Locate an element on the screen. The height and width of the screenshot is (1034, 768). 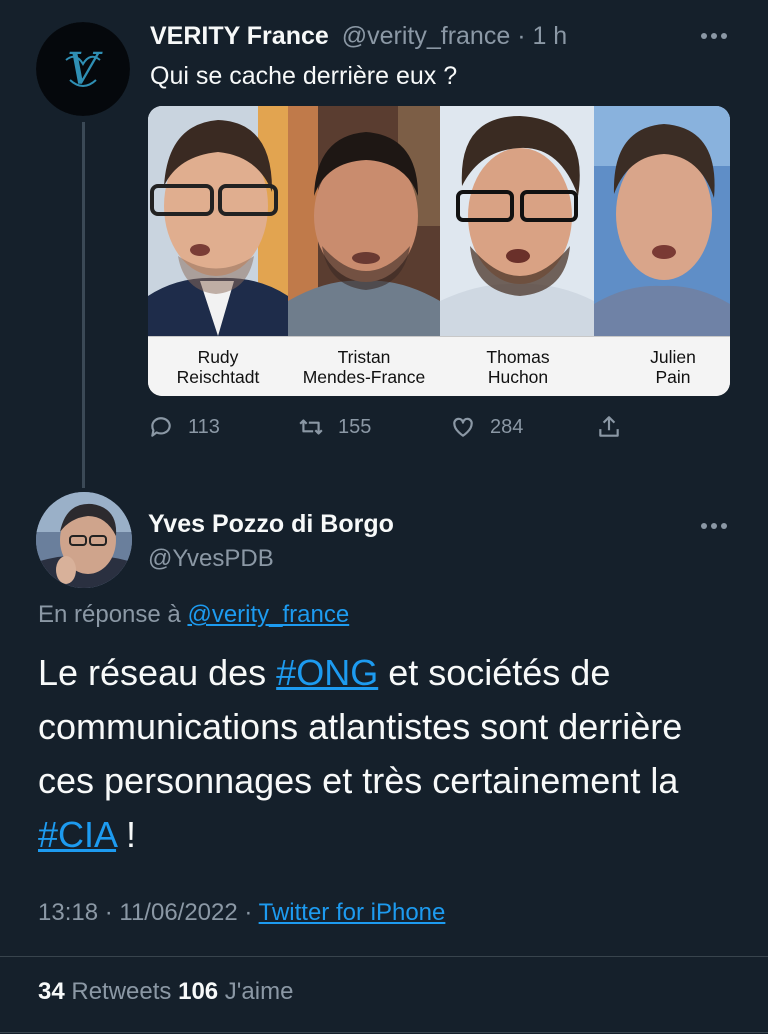
caption-line: Huchon is located at coordinates (518, 377).